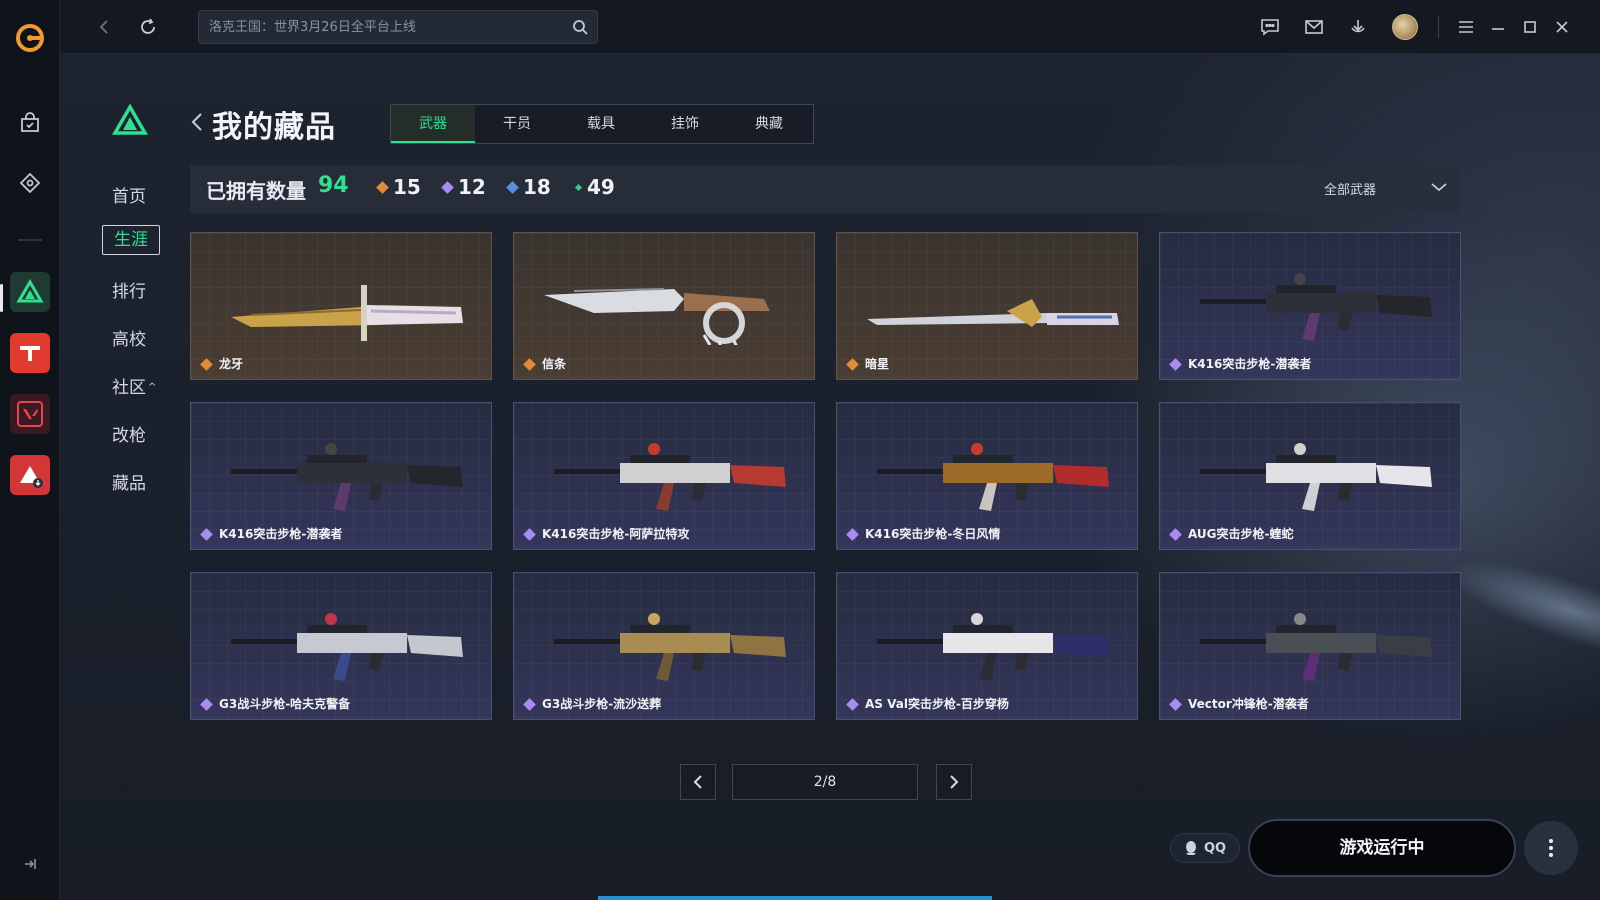 This screenshot has height=900, width=1600. I want to click on crossfire-game-icon, so click(30, 353).